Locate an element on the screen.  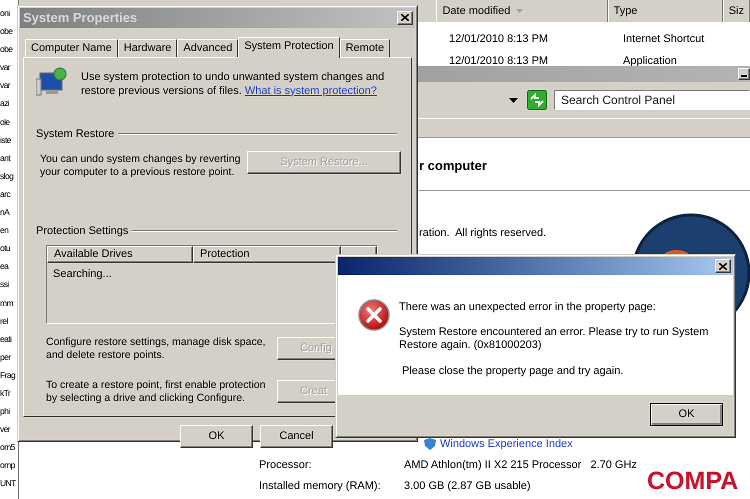
column-header: Date modified is located at coordinates (522, 11).